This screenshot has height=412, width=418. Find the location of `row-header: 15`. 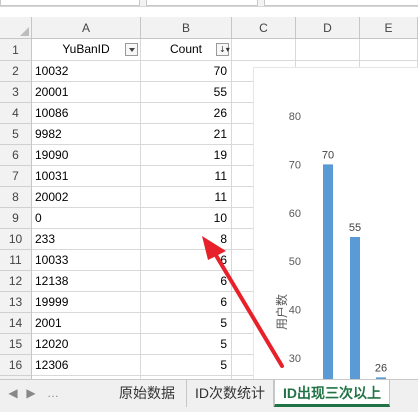

row-header: 15 is located at coordinates (16, 344).